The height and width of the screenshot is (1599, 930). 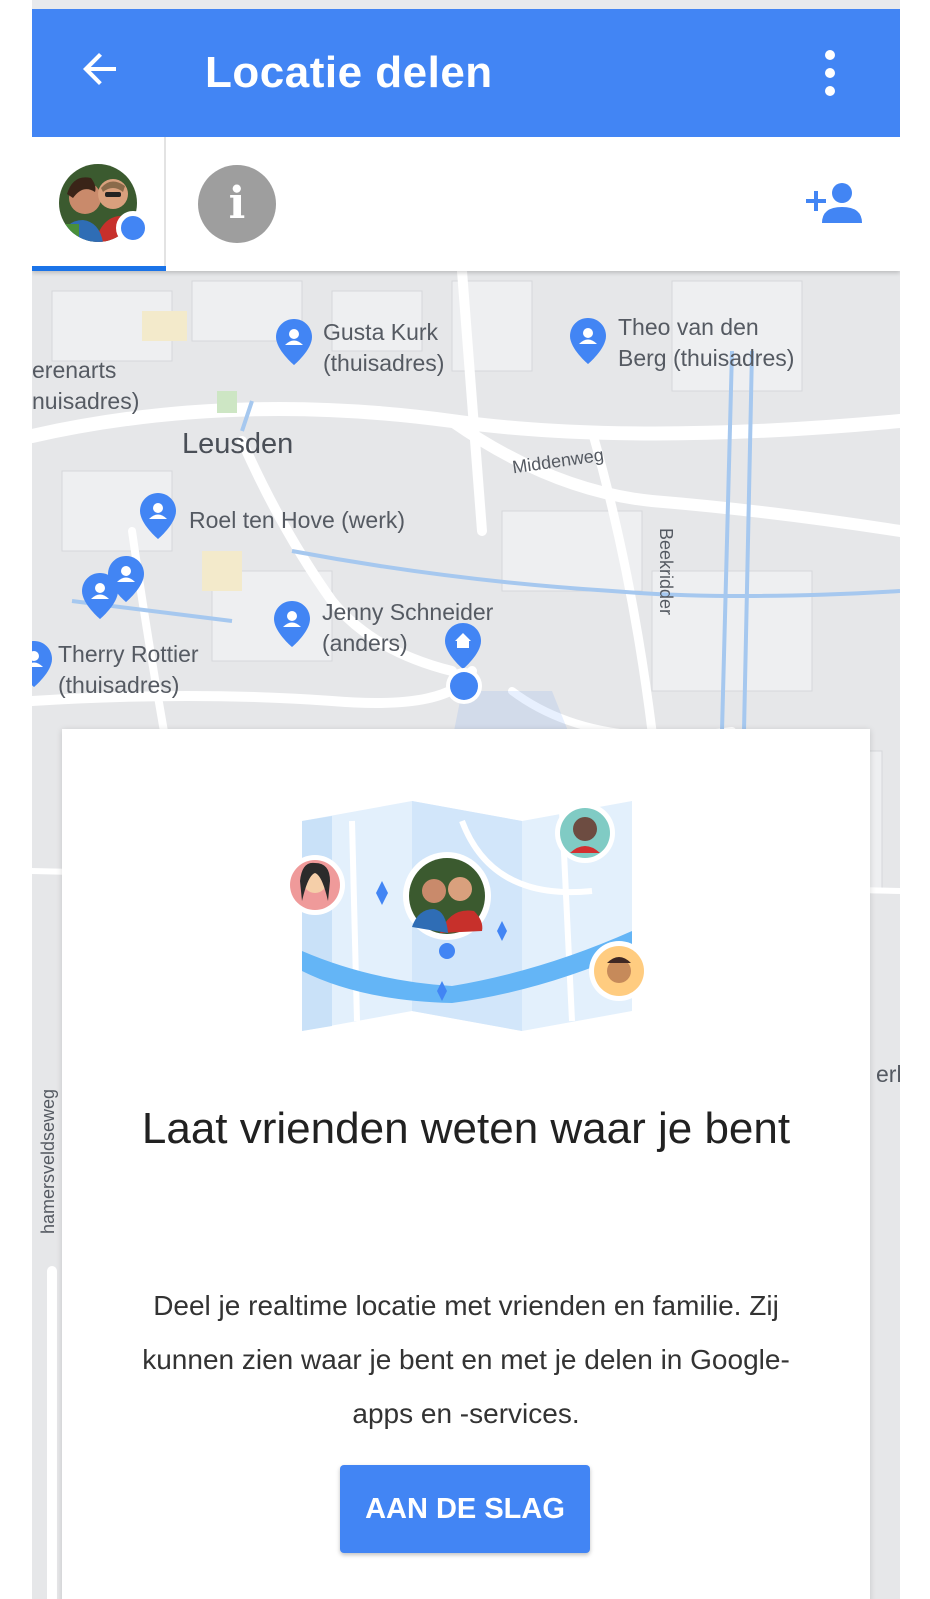 What do you see at coordinates (100, 69) in the screenshot?
I see `arrow-left-icon` at bounding box center [100, 69].